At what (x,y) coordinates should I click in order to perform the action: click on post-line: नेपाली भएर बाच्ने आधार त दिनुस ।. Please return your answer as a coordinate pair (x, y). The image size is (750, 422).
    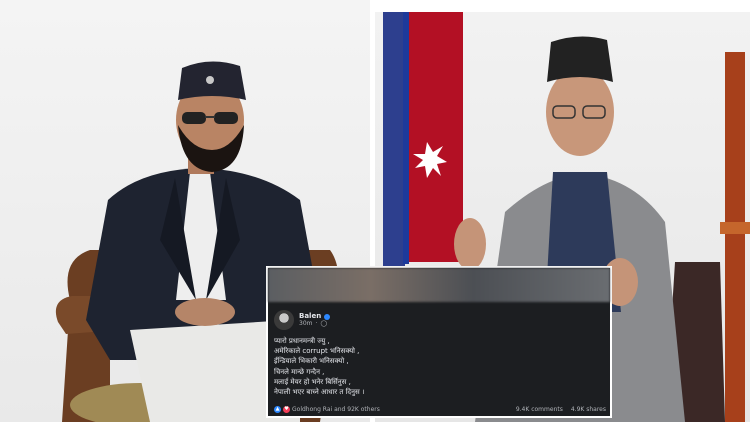
    Looking at the image, I should click on (319, 392).